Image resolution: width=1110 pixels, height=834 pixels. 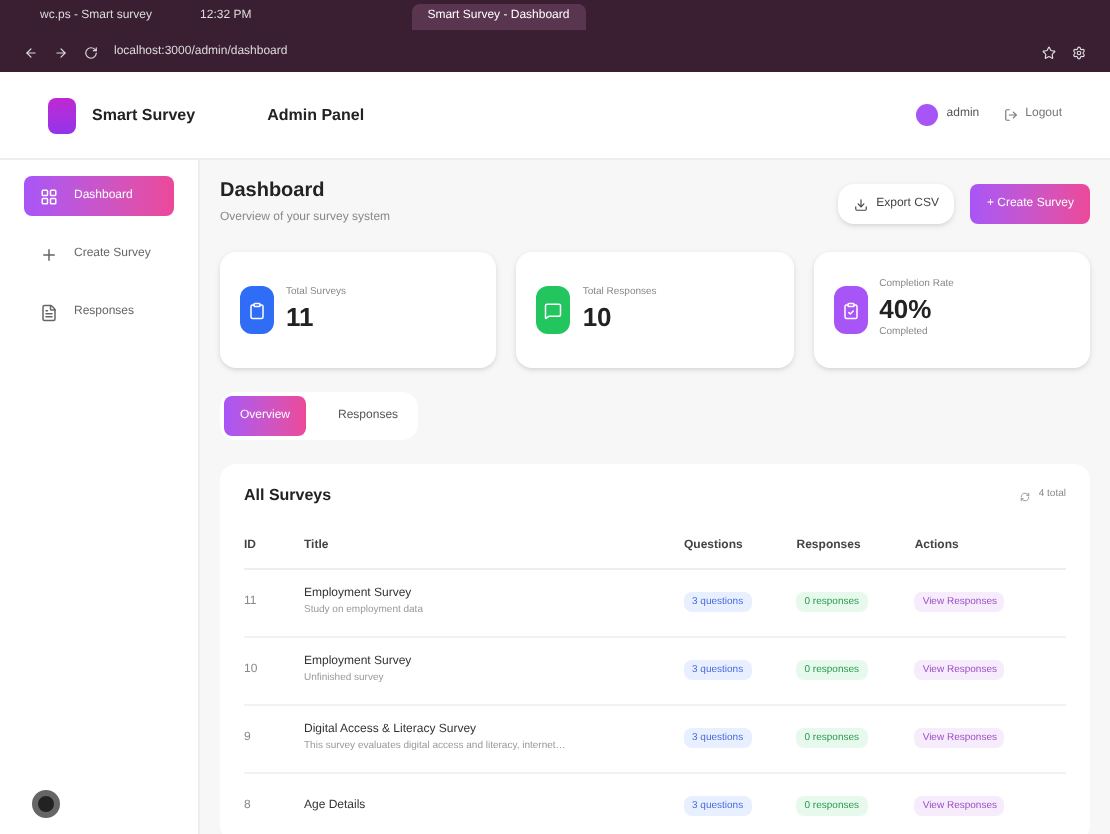 I want to click on stat-value: 40%, so click(x=906, y=309).